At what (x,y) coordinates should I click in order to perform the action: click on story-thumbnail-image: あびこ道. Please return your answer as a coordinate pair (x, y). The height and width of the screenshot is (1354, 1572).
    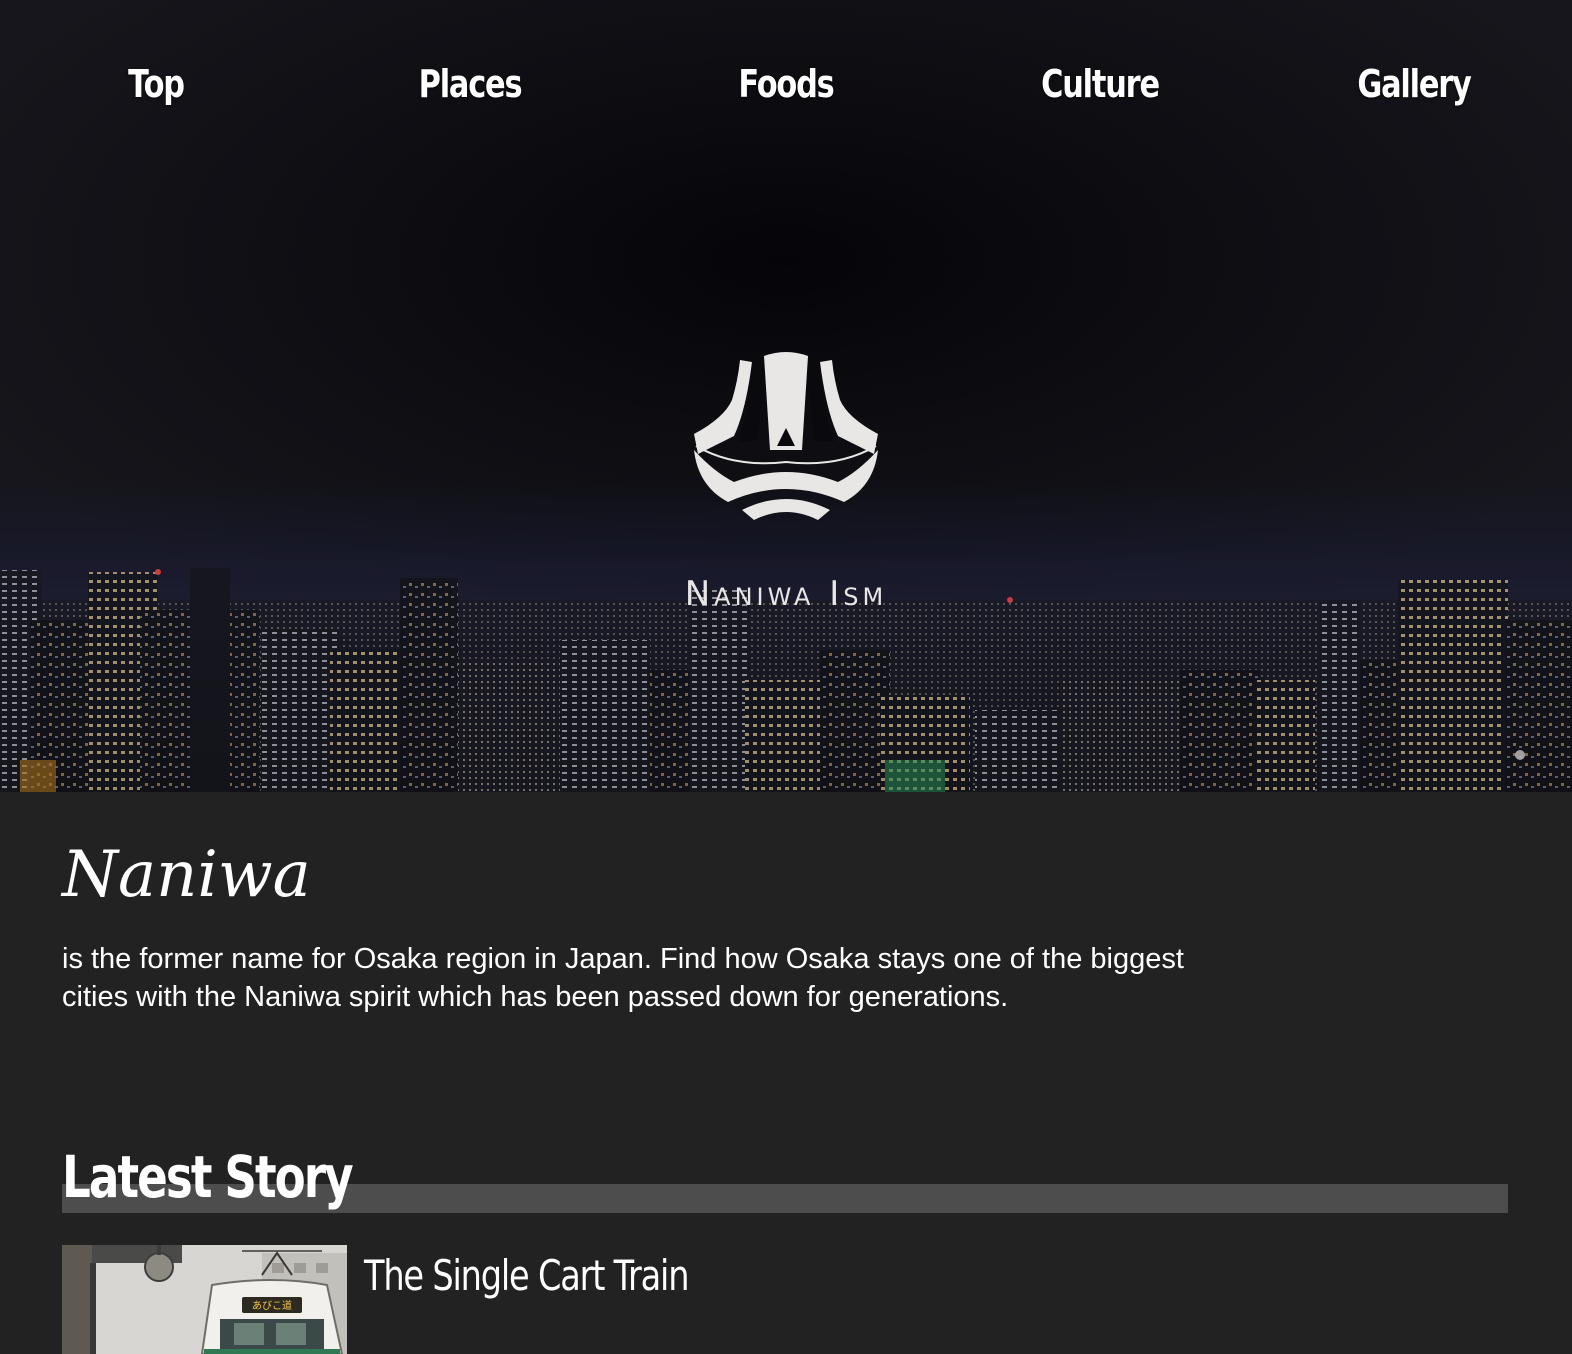
    Looking at the image, I should click on (204, 1299).